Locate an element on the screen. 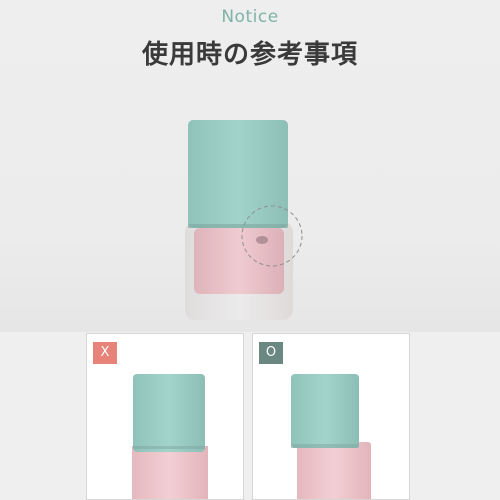 Image resolution: width=500 pixels, height=500 pixels. incorrect-badge: X is located at coordinates (105, 353).